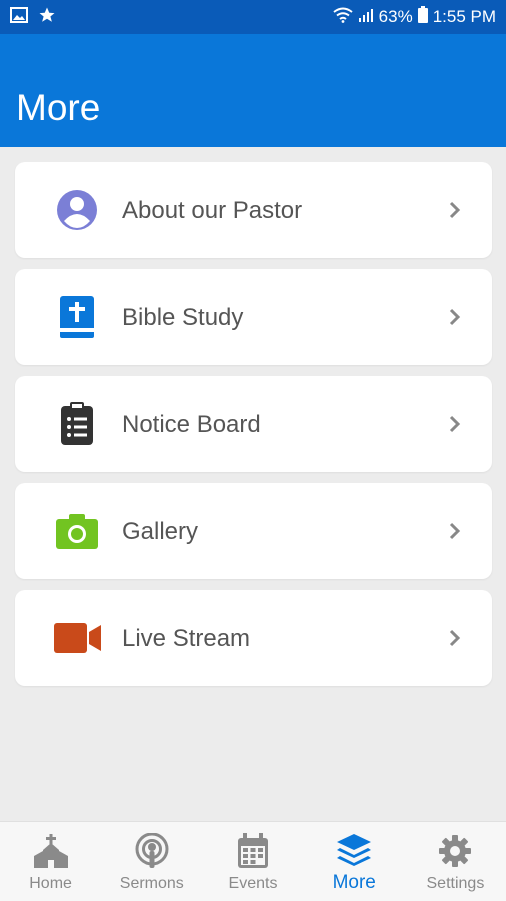 This screenshot has width=506, height=901. Describe the element at coordinates (77, 531) in the screenshot. I see `camera-icon` at that location.